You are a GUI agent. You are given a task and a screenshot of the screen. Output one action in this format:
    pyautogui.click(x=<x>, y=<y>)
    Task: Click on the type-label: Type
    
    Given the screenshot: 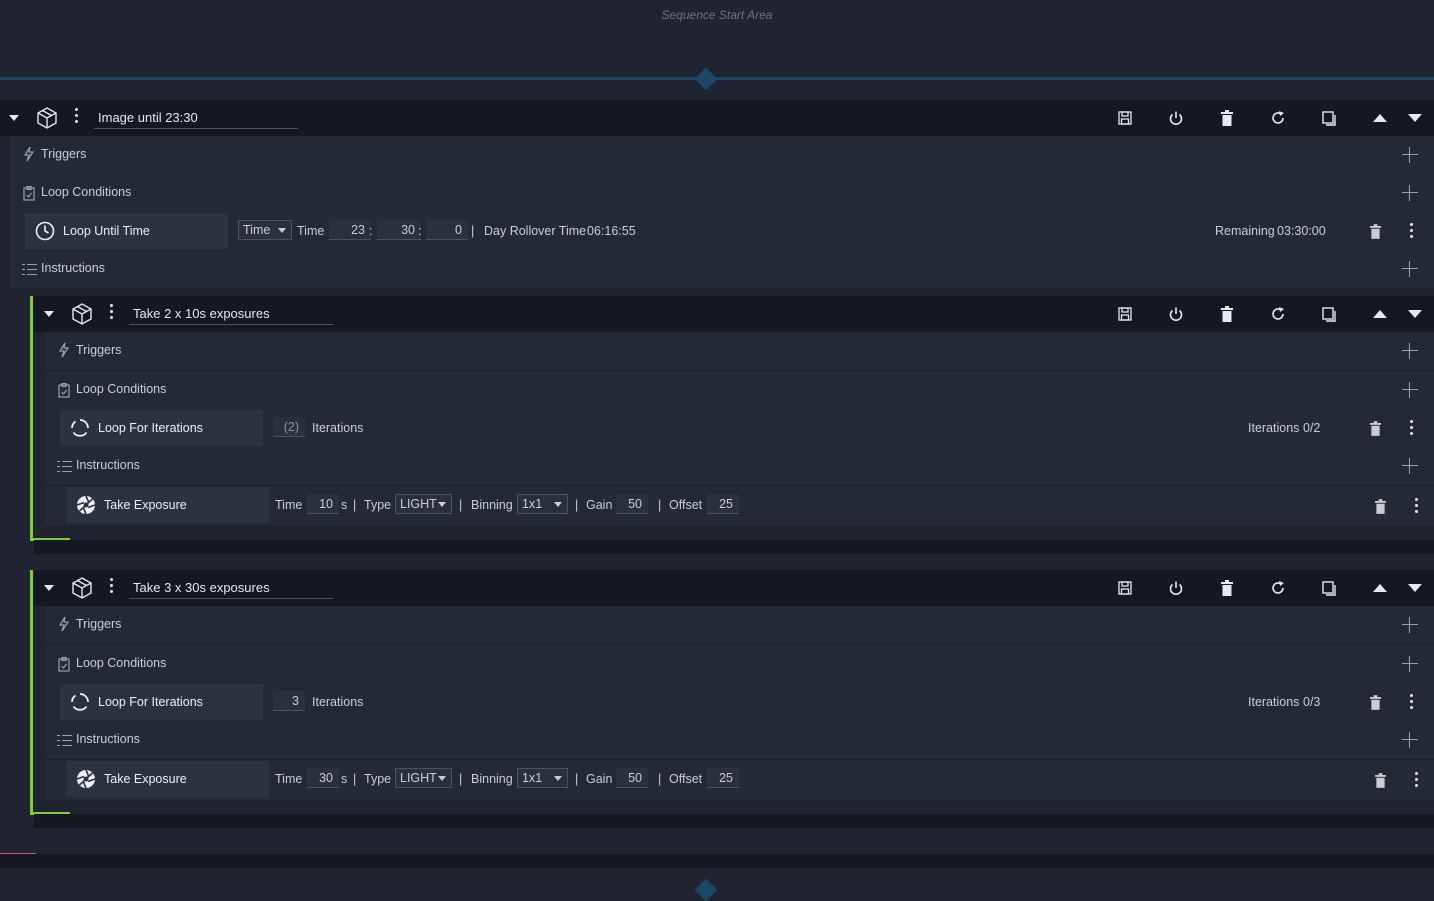 What is the action you would take?
    pyautogui.click(x=378, y=505)
    